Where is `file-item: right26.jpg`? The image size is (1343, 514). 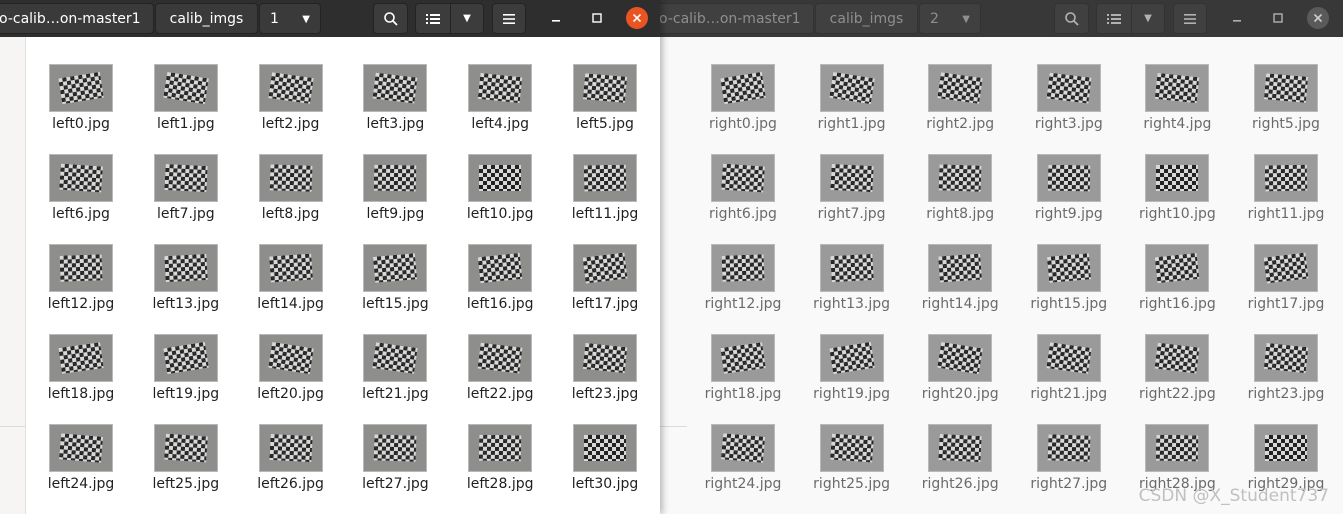 file-item: right26.jpg is located at coordinates (960, 458).